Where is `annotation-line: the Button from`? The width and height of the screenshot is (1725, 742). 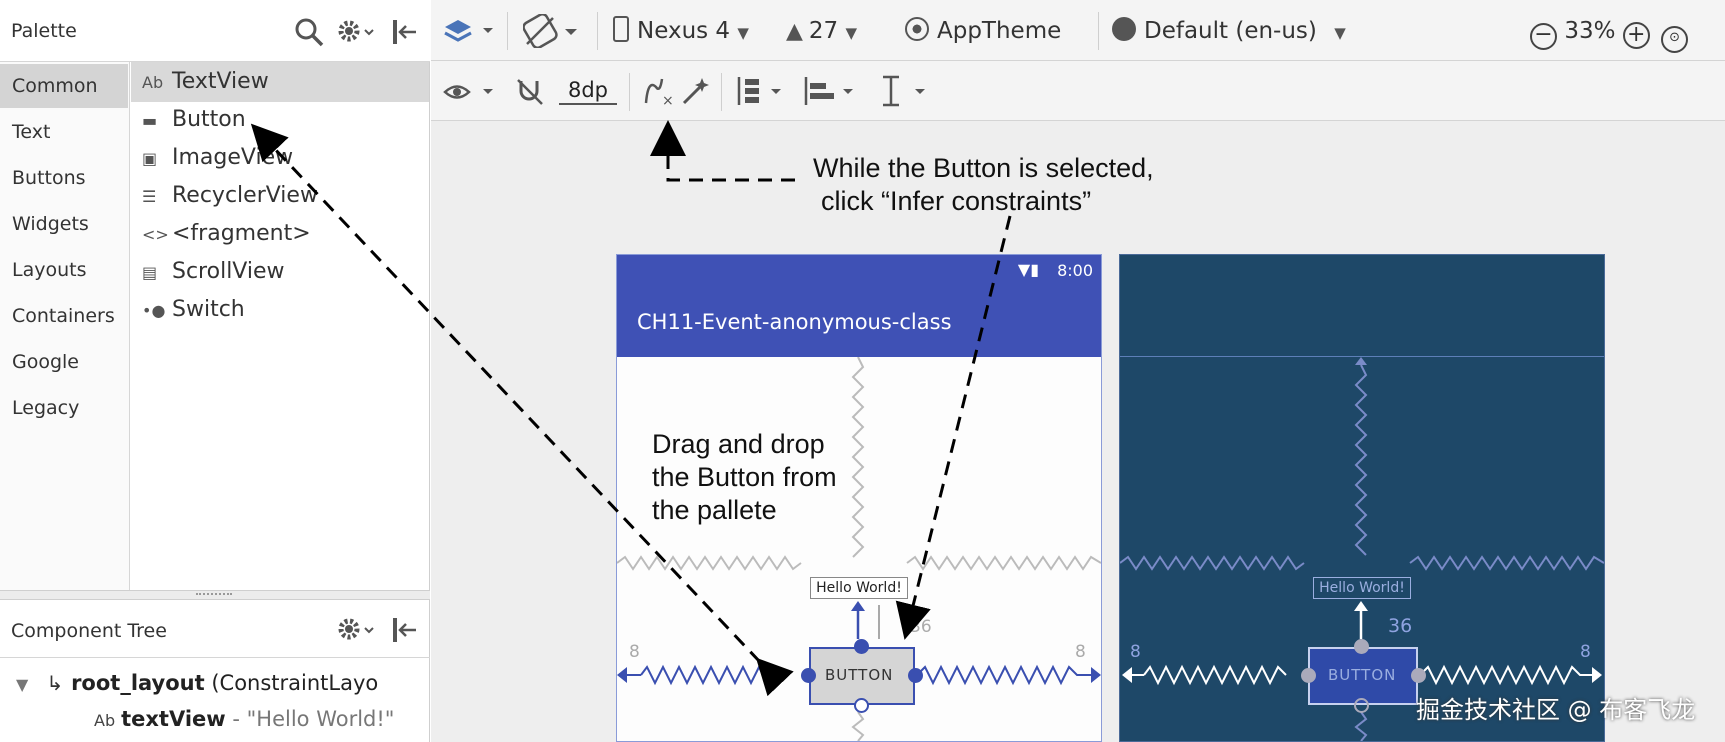 annotation-line: the Button from is located at coordinates (744, 477).